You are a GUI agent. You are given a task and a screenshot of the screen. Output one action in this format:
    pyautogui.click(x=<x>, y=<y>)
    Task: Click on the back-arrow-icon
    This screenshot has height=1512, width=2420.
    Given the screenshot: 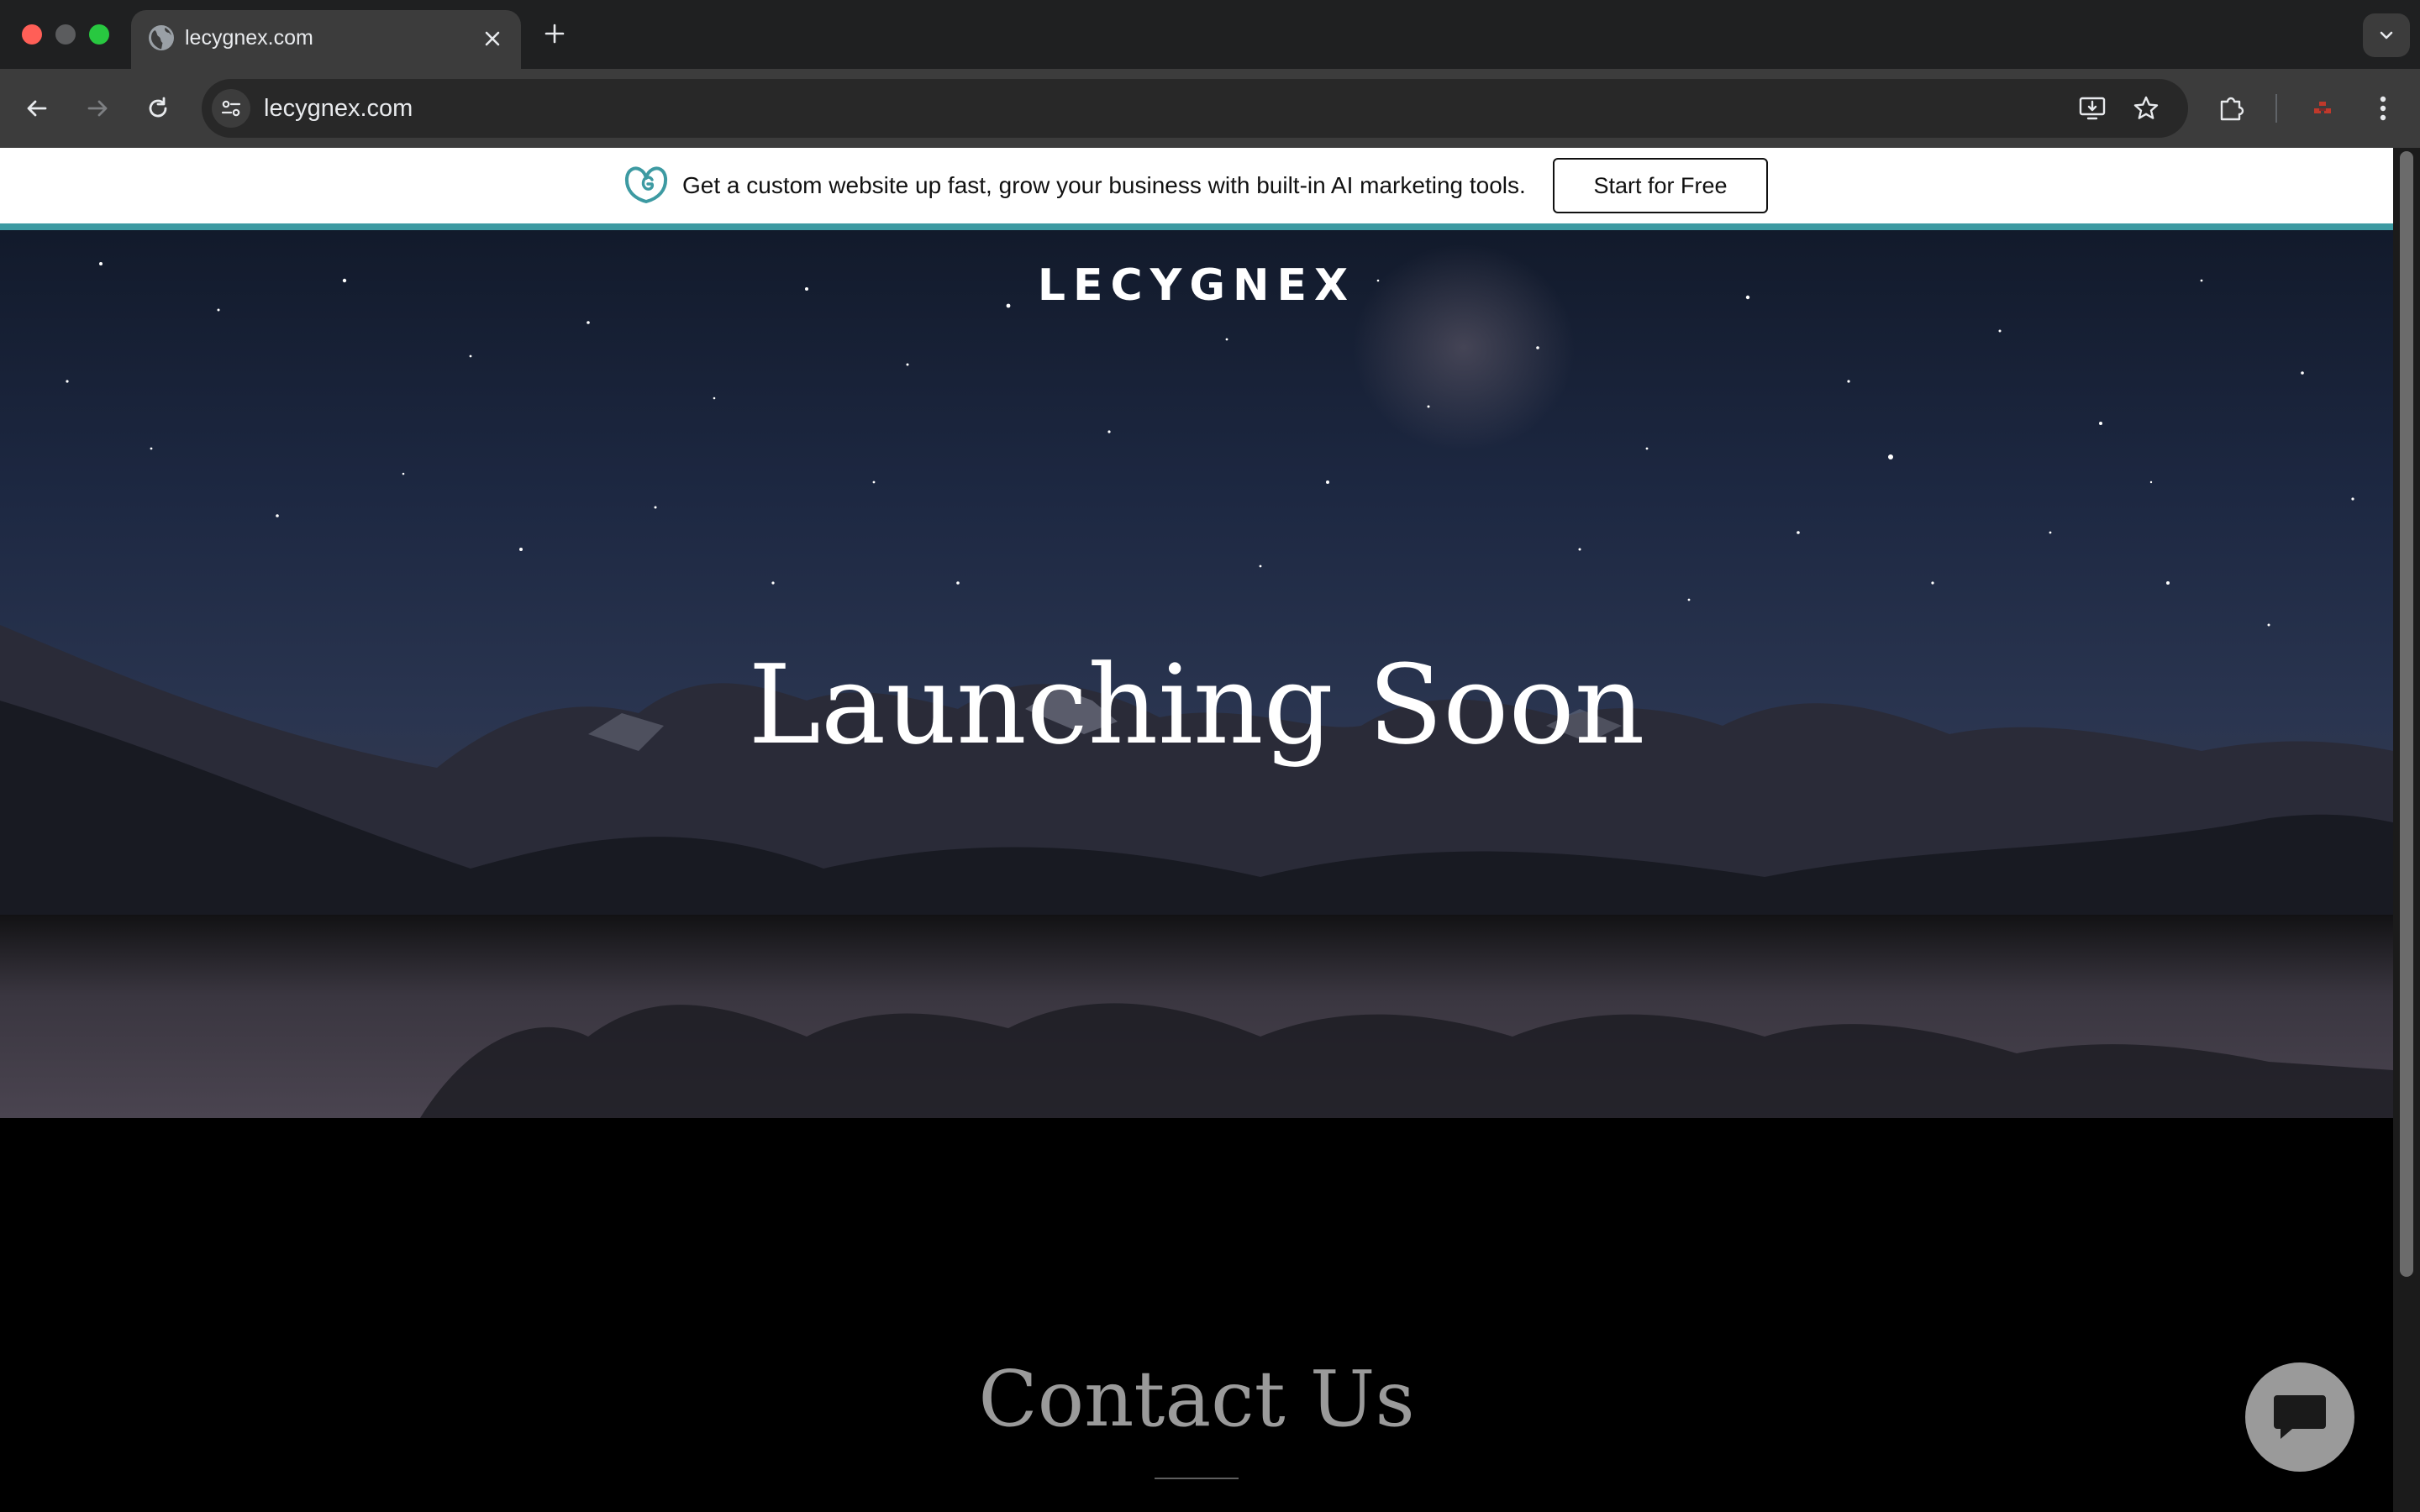 What is the action you would take?
    pyautogui.click(x=37, y=108)
    